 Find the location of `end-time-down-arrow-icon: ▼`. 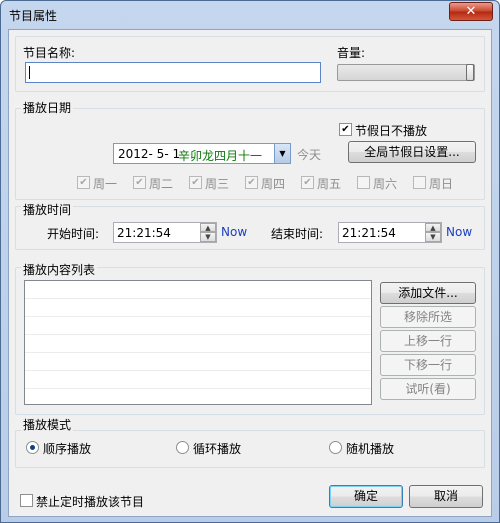

end-time-down-arrow-icon: ▼ is located at coordinates (433, 237).